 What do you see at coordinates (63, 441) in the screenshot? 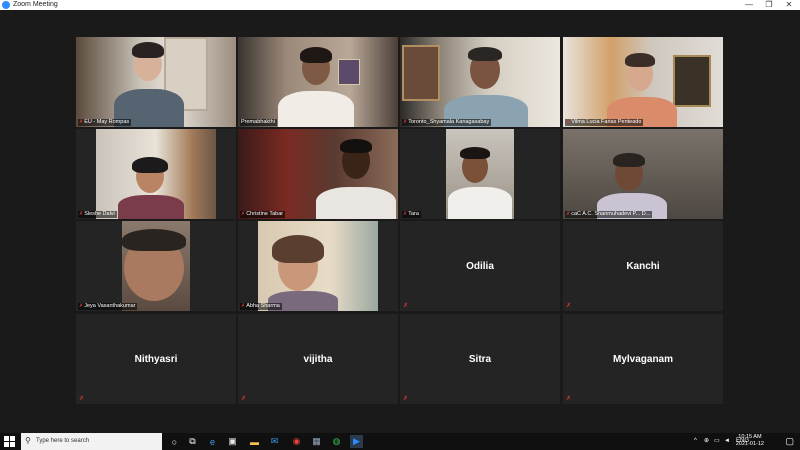
I see `search-placeholder: Type here to search` at bounding box center [63, 441].